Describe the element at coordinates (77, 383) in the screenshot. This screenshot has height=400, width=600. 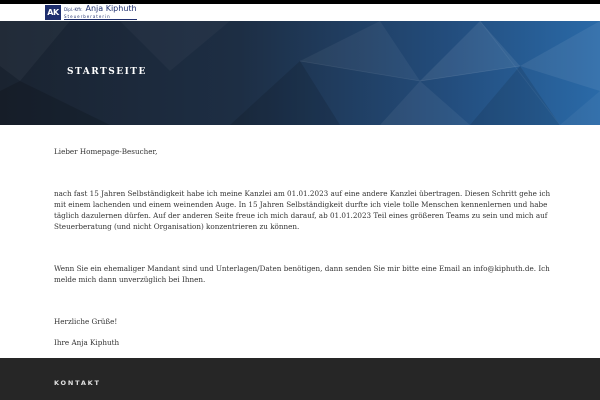
I see `footer-contact-heading: KONTAKT` at that location.